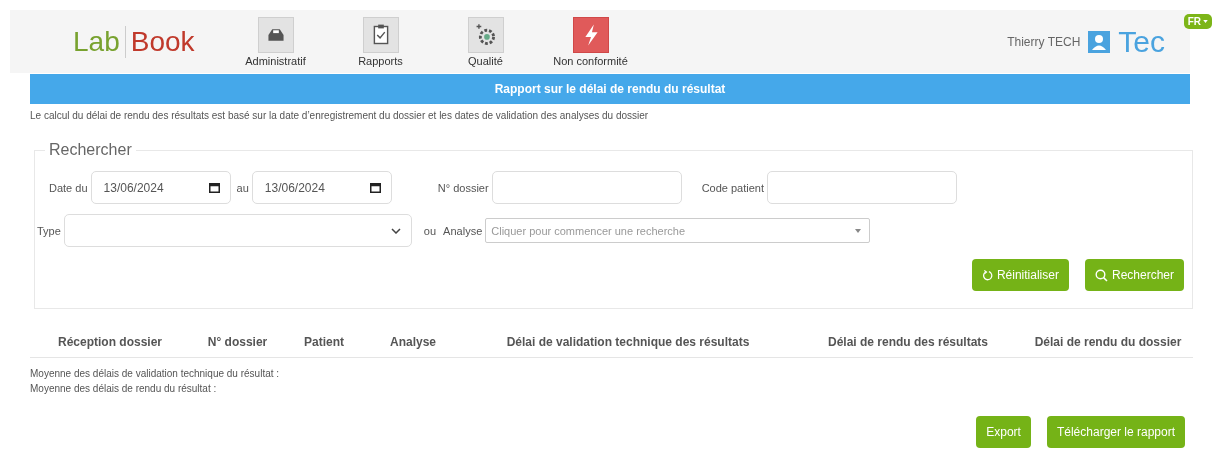  I want to click on nav-item: Non conformité, so click(590, 41).